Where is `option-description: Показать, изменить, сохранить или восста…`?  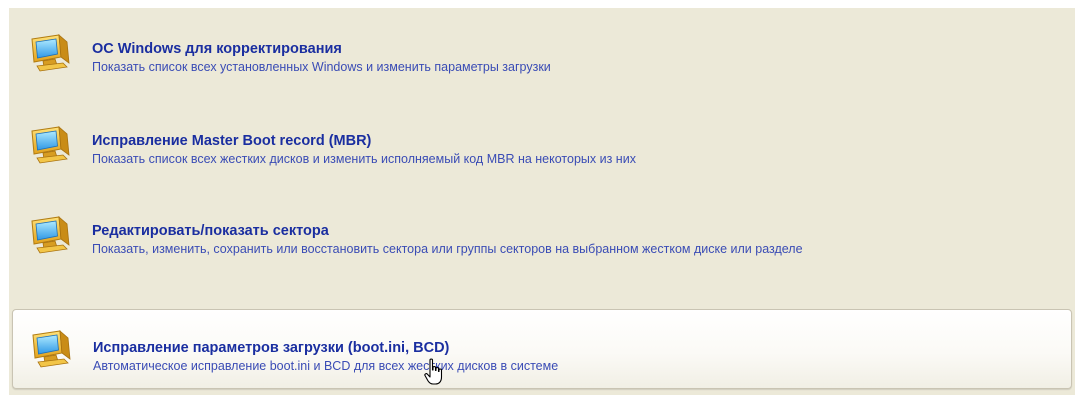
option-description: Показать, изменить, сохранить или восста… is located at coordinates (447, 249).